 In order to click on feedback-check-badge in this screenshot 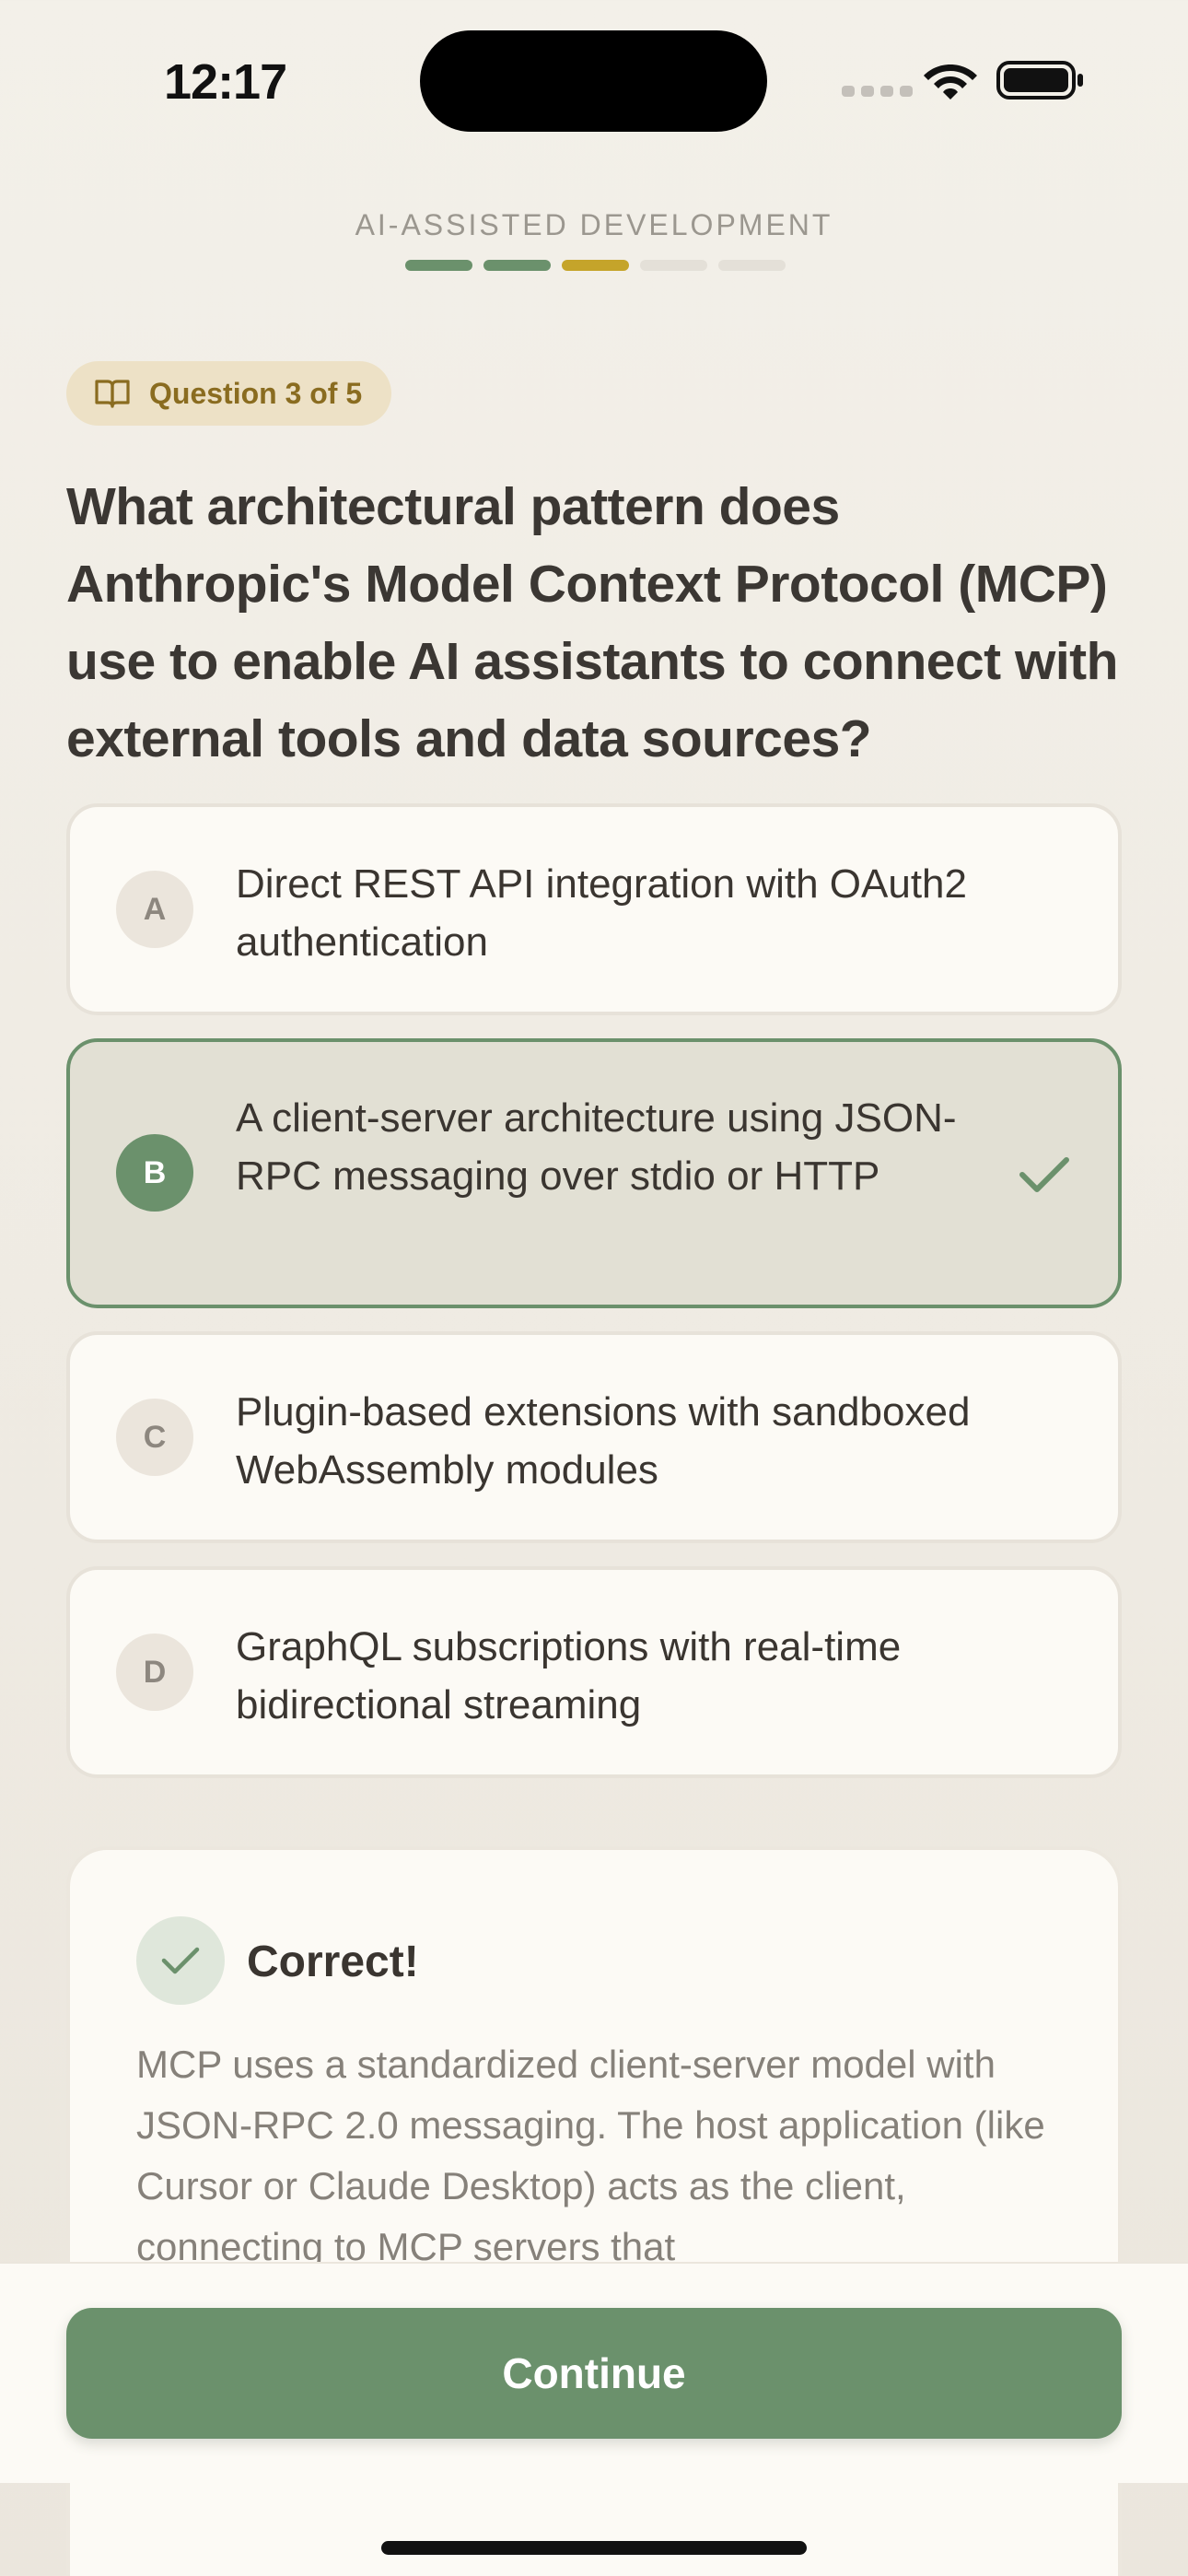, I will do `click(180, 1960)`.